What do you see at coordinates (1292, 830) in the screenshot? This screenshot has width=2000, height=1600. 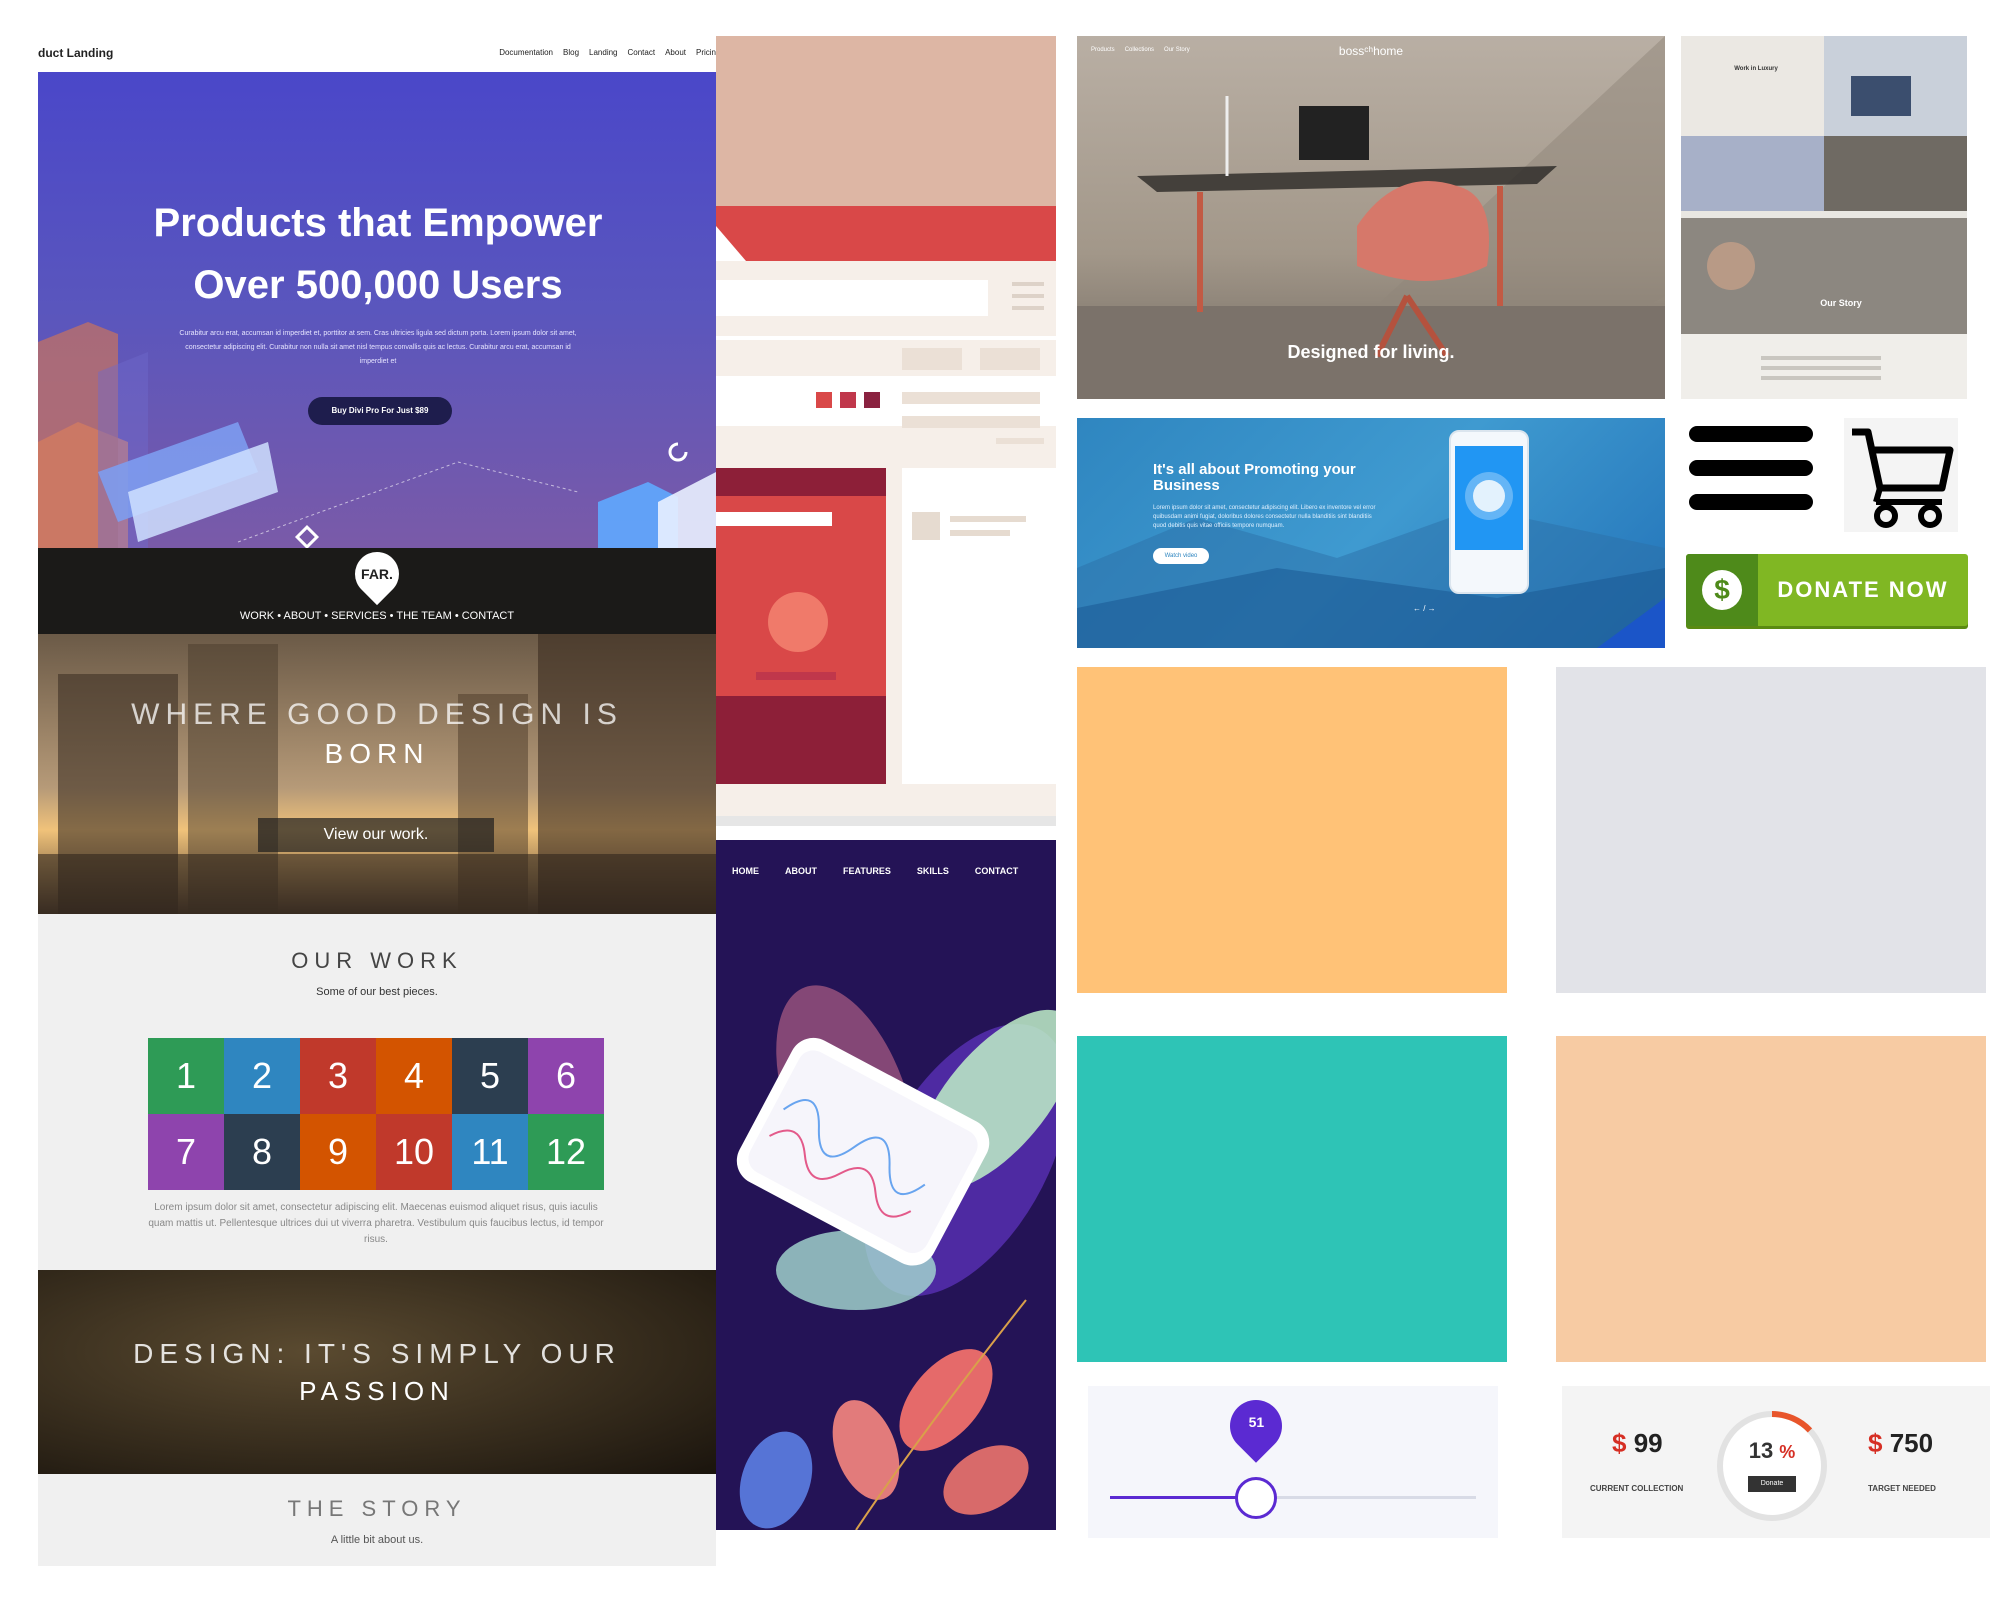 I see `orange-swatch` at bounding box center [1292, 830].